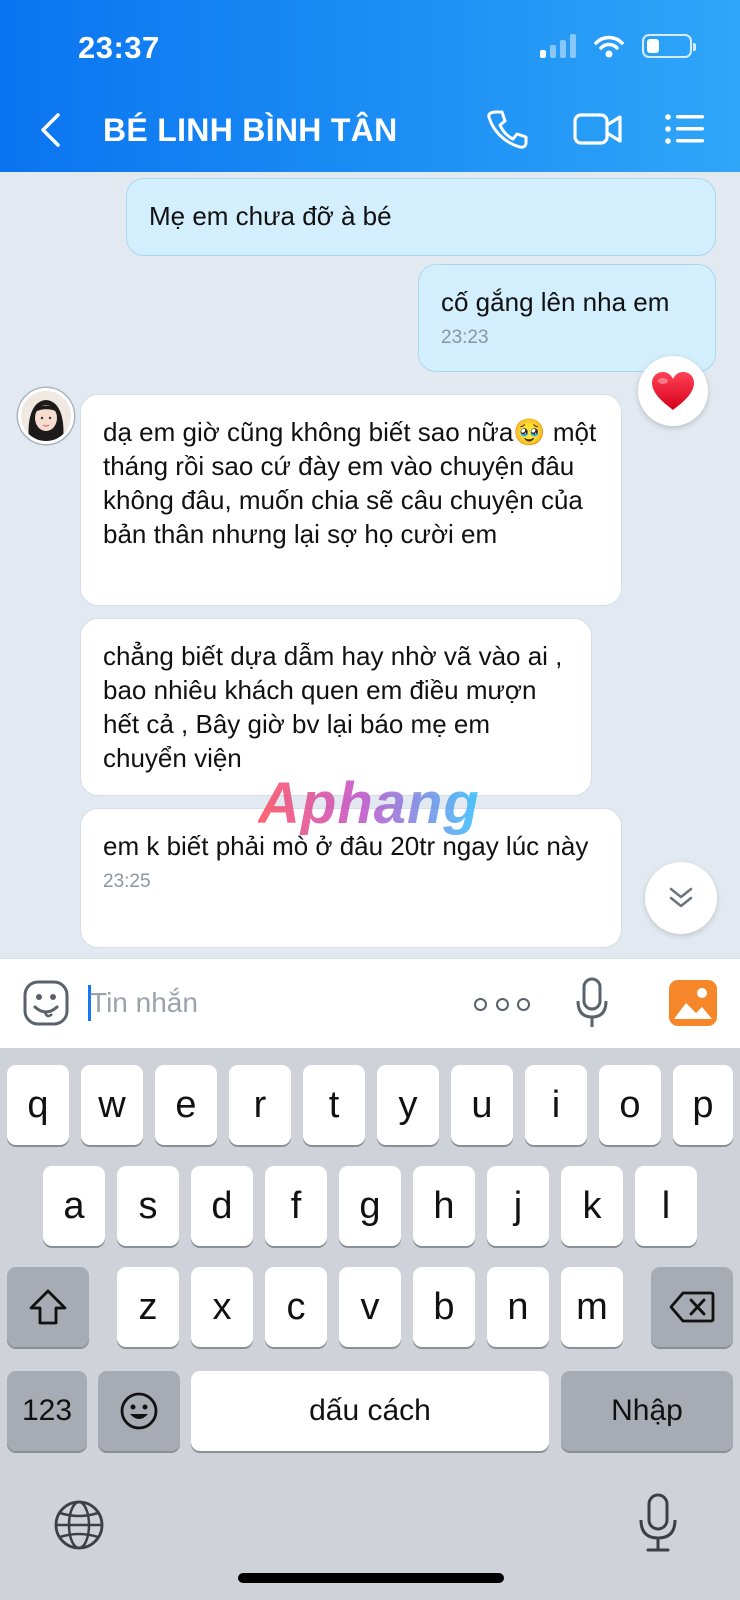  I want to click on more-options-button, so click(502, 1004).